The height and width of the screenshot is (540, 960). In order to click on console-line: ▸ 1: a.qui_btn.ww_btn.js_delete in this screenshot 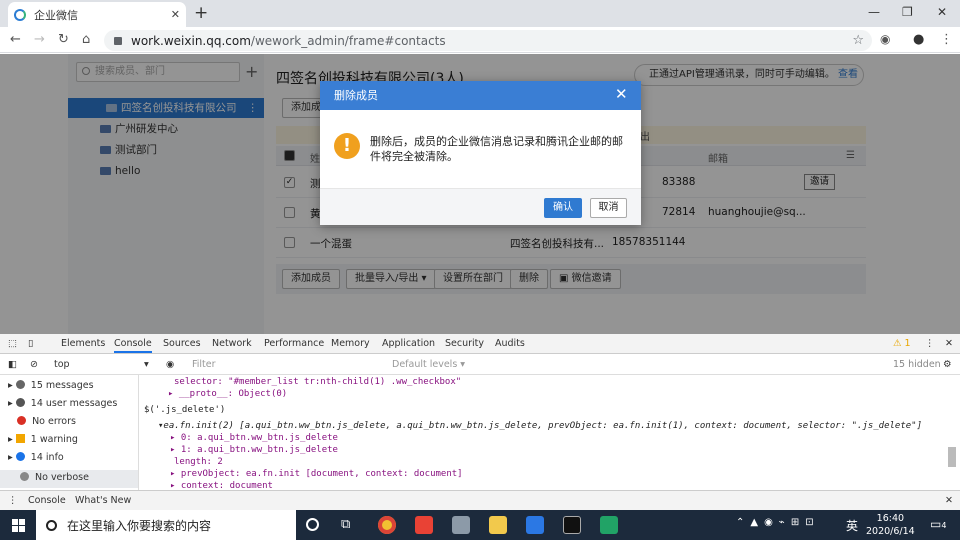, I will do `click(254, 450)`.